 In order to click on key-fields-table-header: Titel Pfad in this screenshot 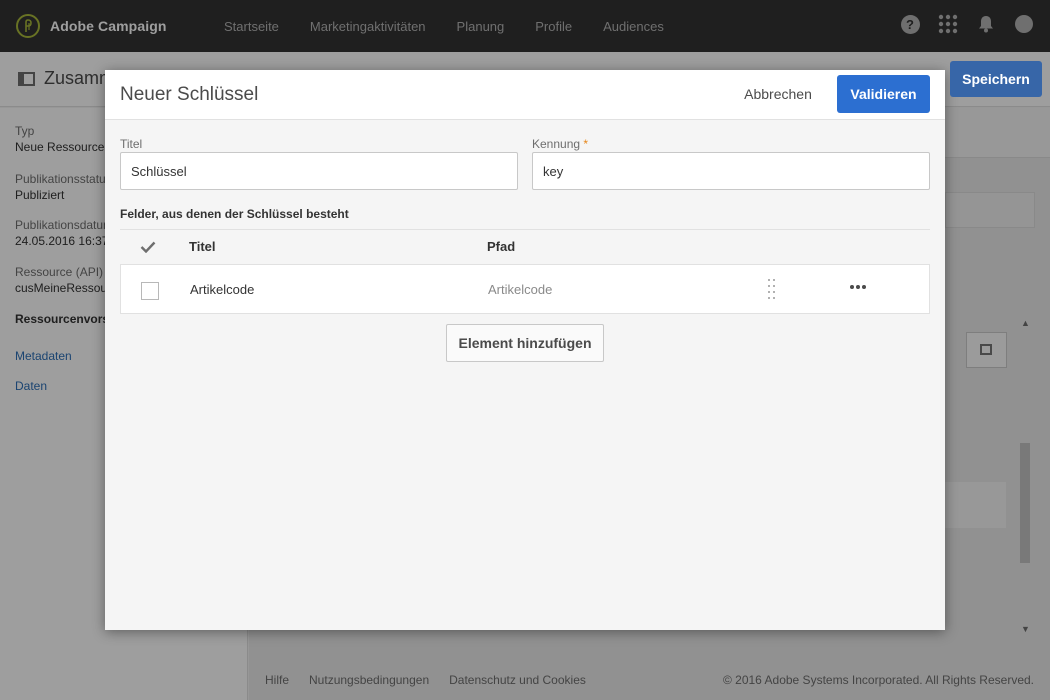, I will do `click(525, 246)`.